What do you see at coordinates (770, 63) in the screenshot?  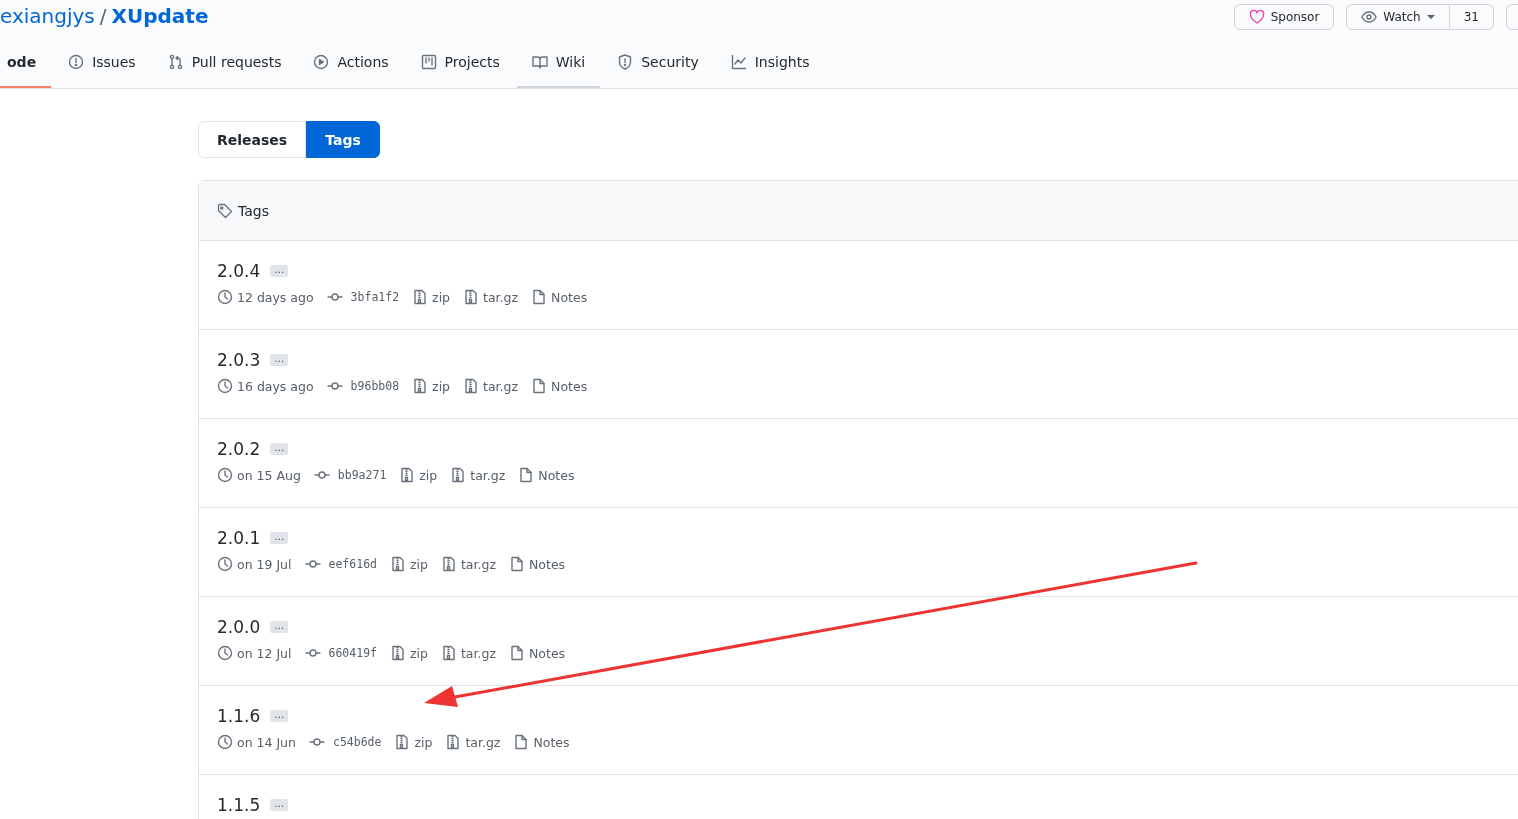 I see `repo-tab: Insights` at bounding box center [770, 63].